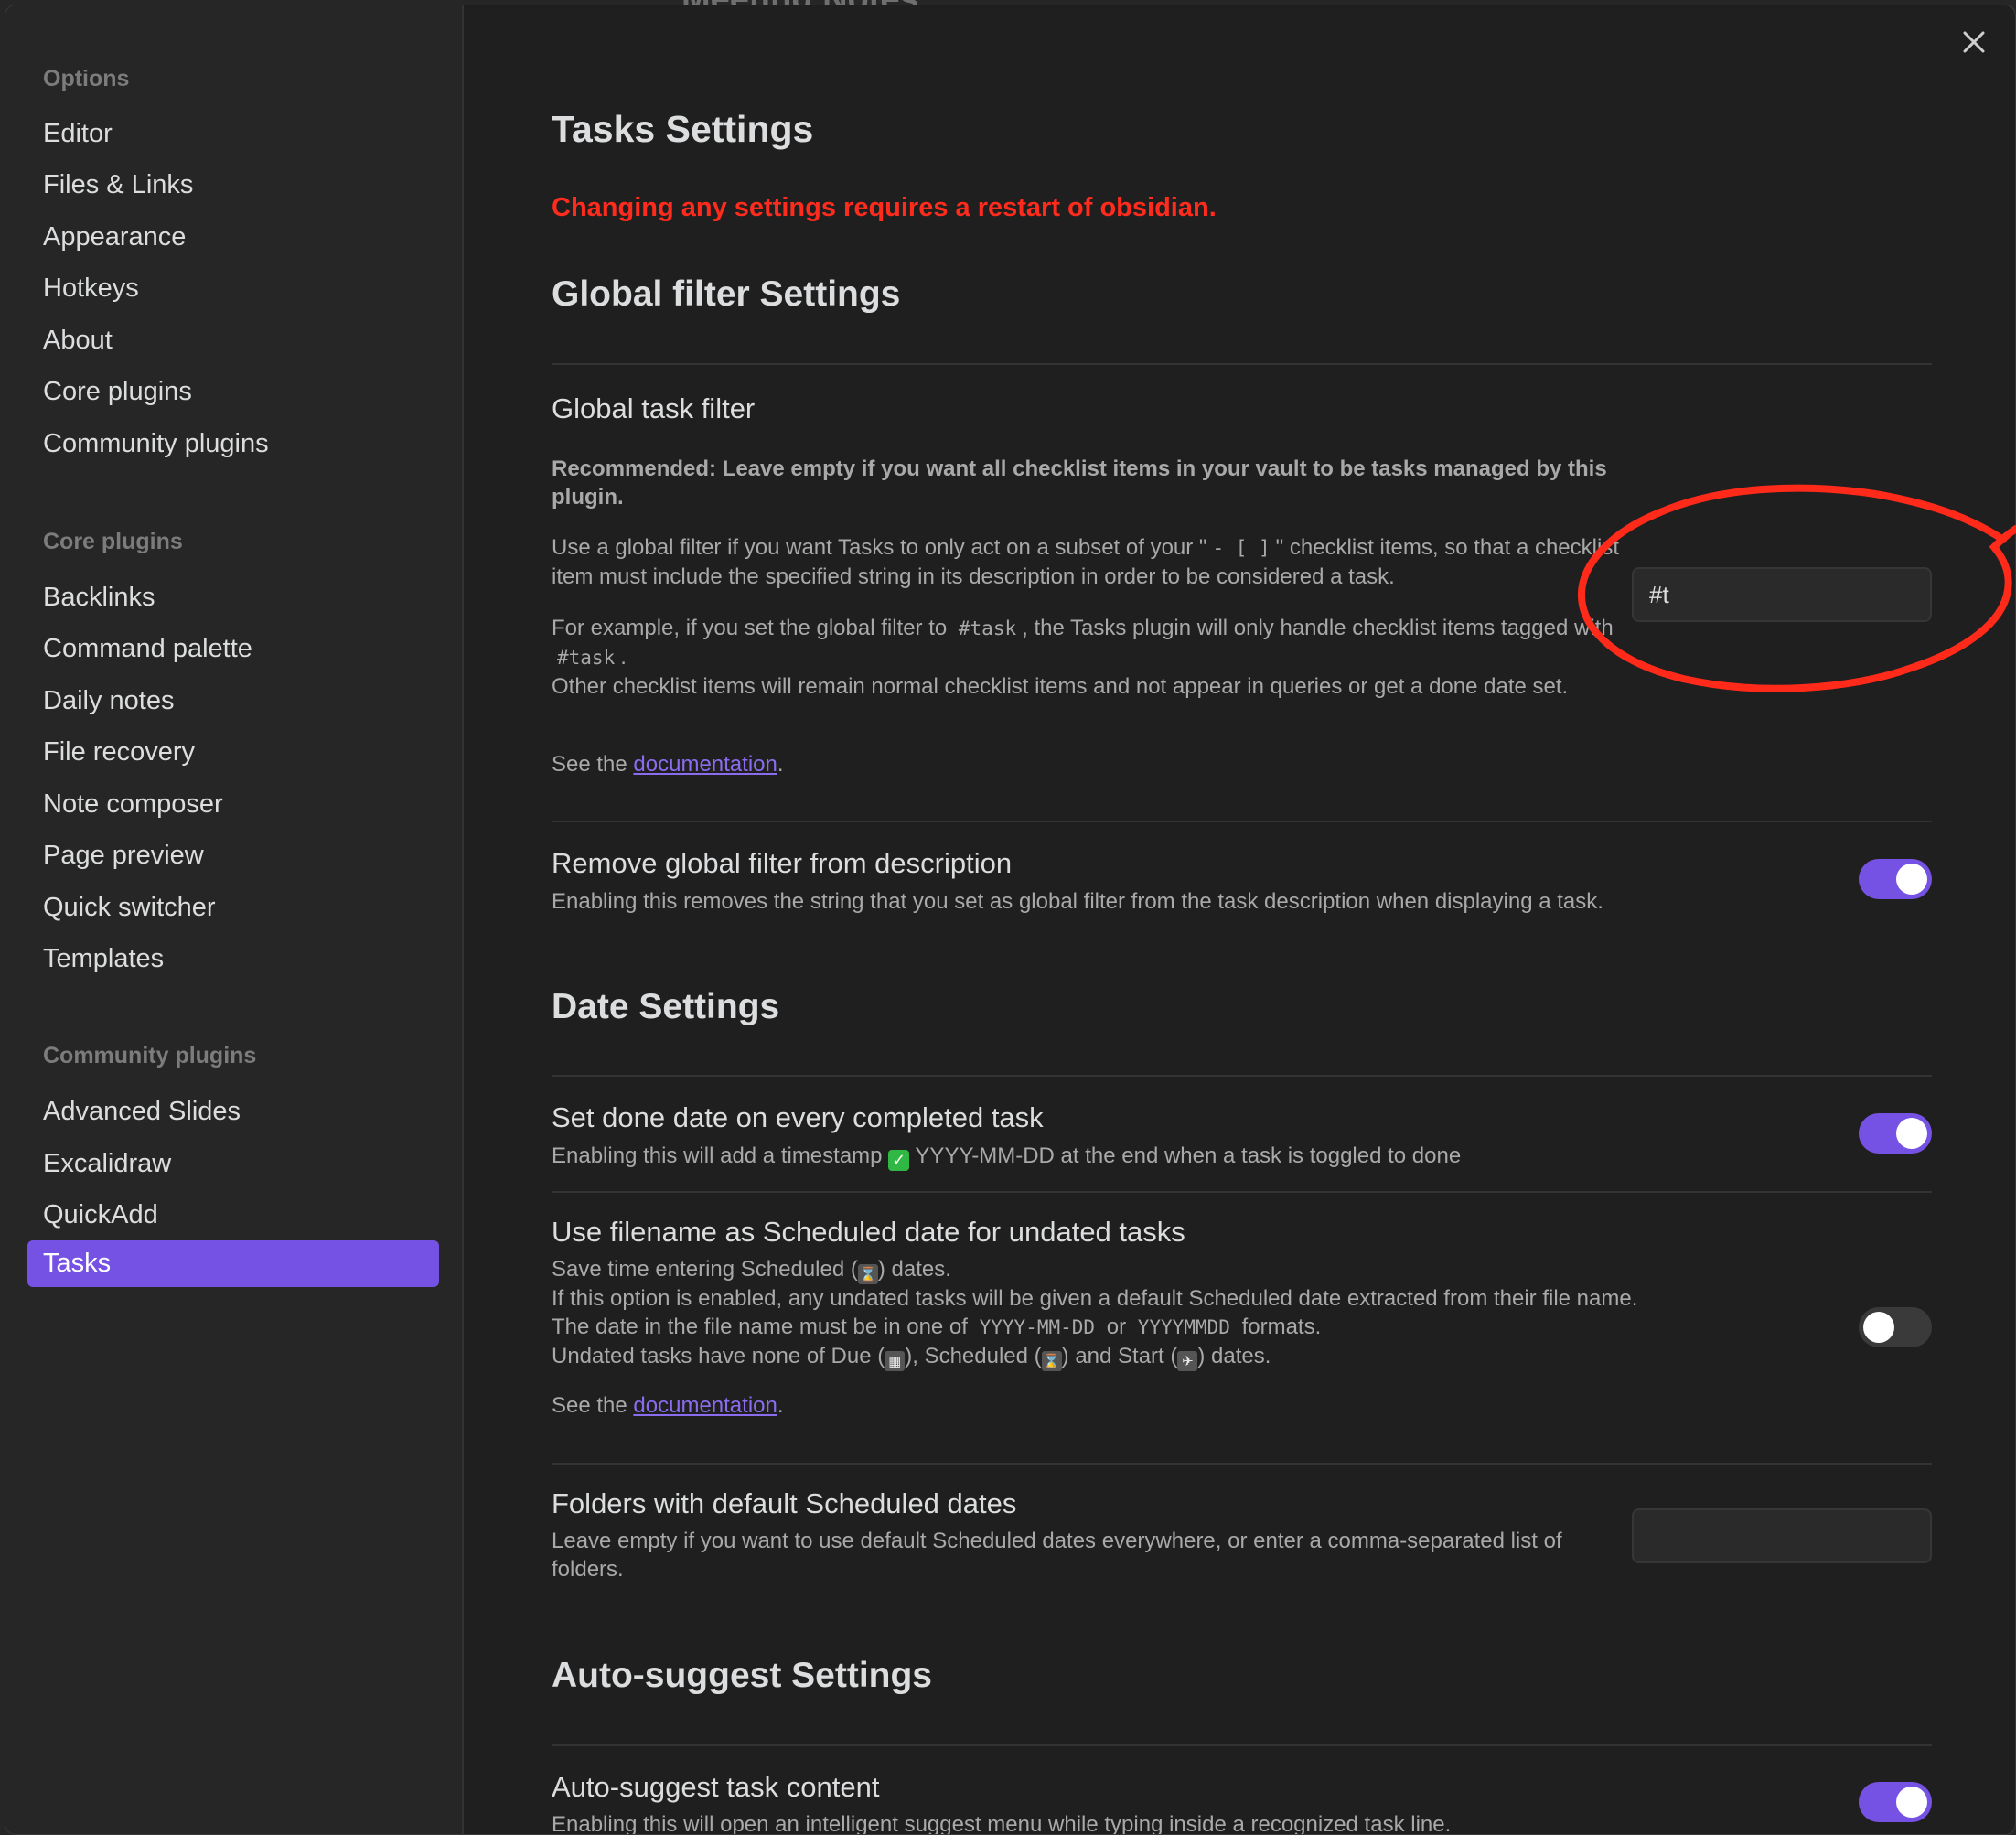 The image size is (2016, 1835). I want to click on global-filter-input, so click(1782, 594).